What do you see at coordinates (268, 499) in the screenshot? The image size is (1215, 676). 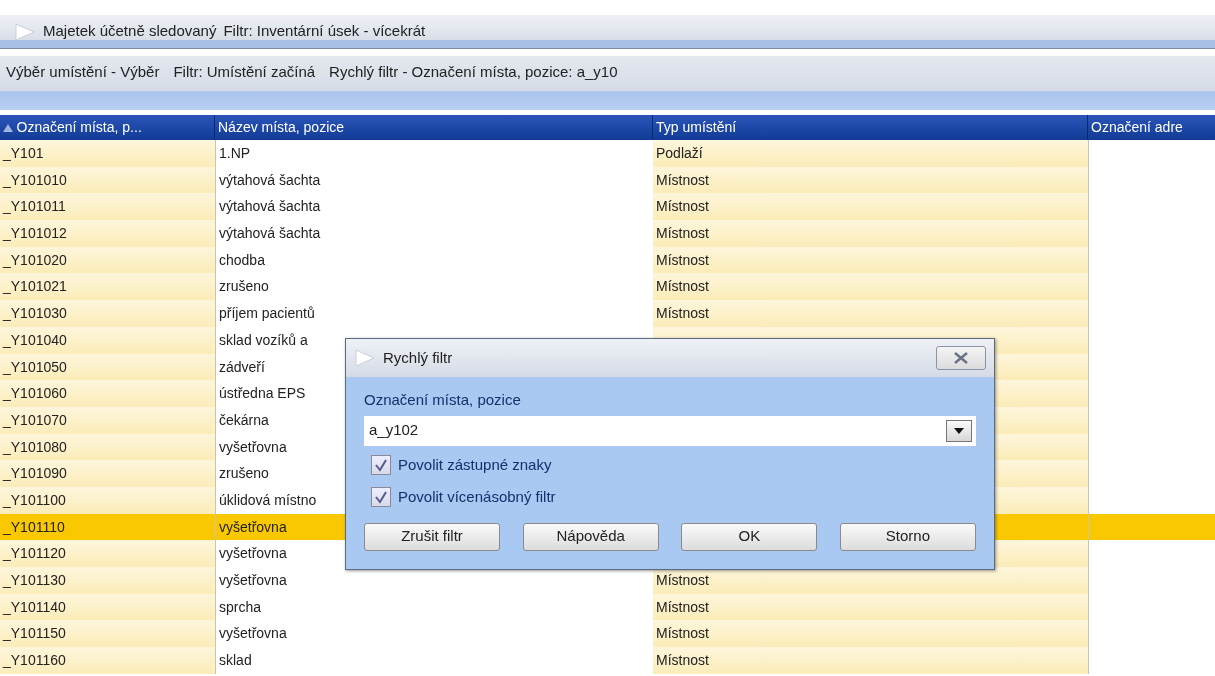 I see `table-cell: úklidová místno` at bounding box center [268, 499].